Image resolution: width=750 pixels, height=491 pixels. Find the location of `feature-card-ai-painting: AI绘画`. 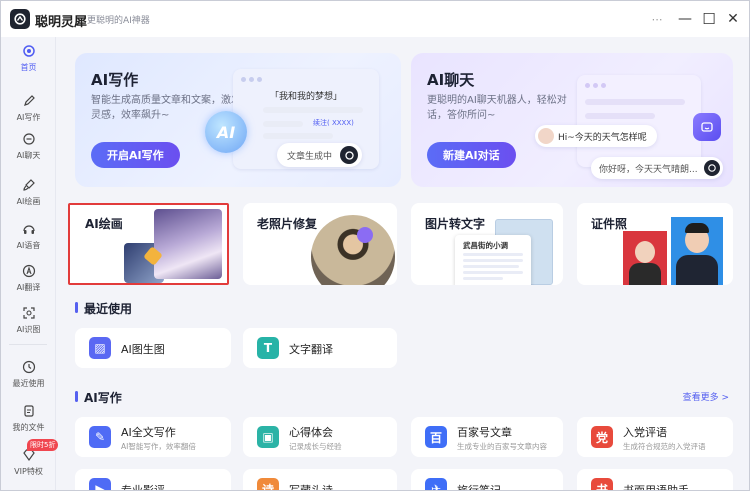

feature-card-ai-painting: AI绘画 is located at coordinates (148, 244).